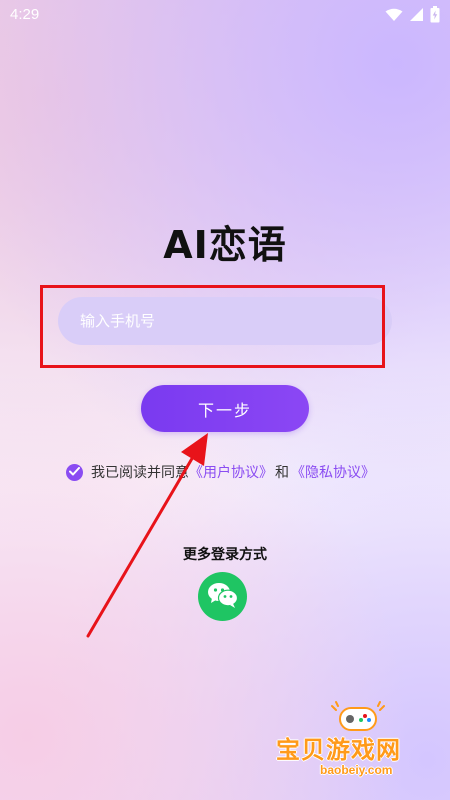  Describe the element at coordinates (356, 770) in the screenshot. I see `watermark-url: baobeiy.com` at that location.